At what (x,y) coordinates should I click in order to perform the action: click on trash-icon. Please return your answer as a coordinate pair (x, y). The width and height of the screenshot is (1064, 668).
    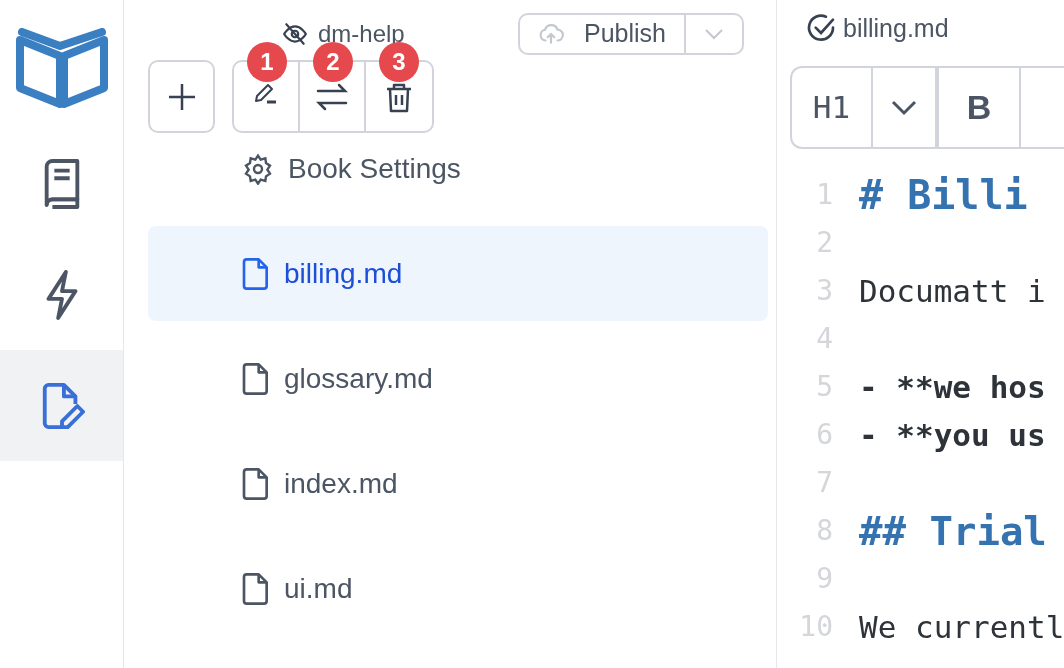
    Looking at the image, I should click on (399, 98).